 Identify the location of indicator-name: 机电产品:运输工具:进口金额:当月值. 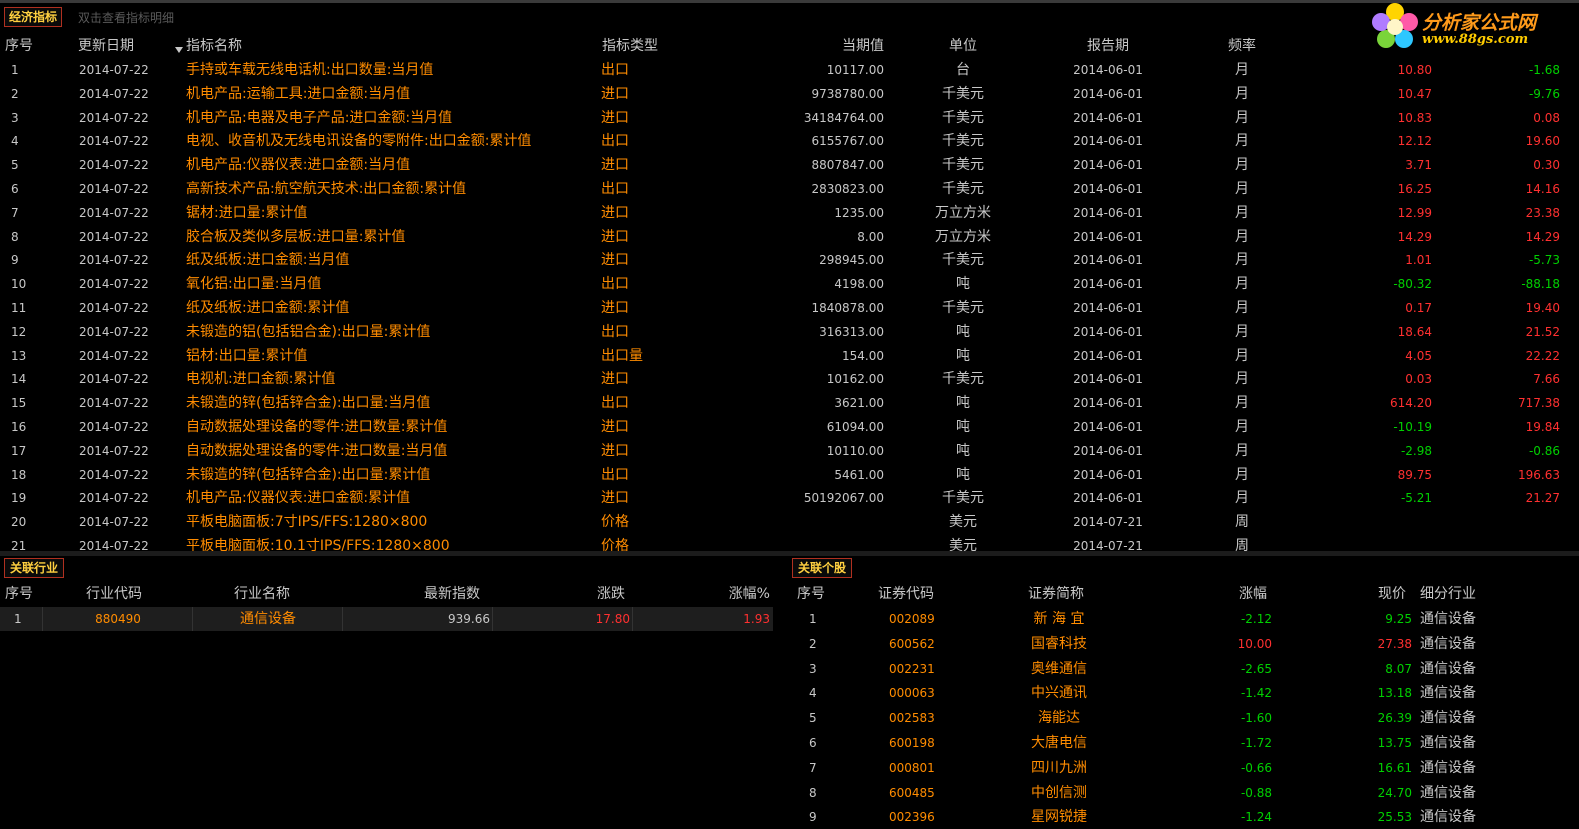
(298, 94).